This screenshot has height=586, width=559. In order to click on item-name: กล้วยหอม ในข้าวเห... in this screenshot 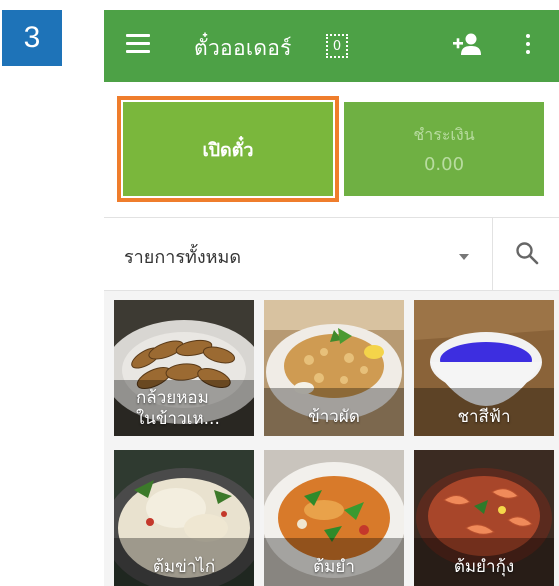, I will do `click(178, 408)`.